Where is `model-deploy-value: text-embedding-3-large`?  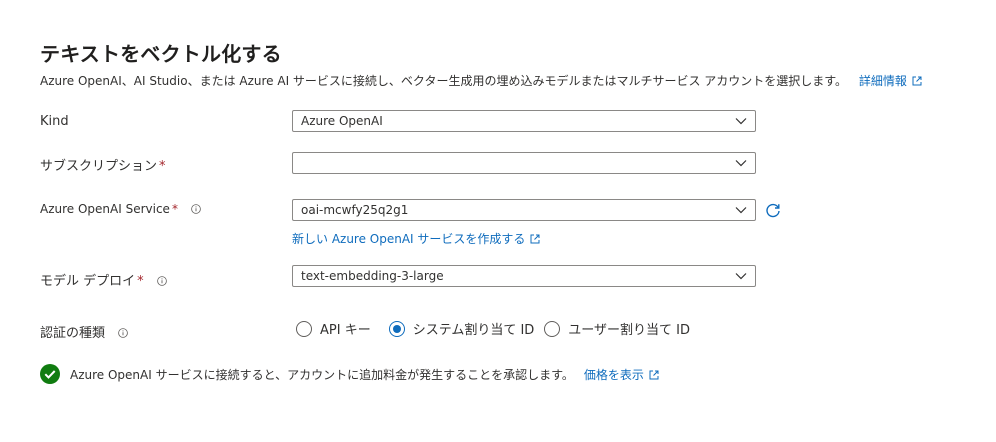
model-deploy-value: text-embedding-3-large is located at coordinates (372, 276).